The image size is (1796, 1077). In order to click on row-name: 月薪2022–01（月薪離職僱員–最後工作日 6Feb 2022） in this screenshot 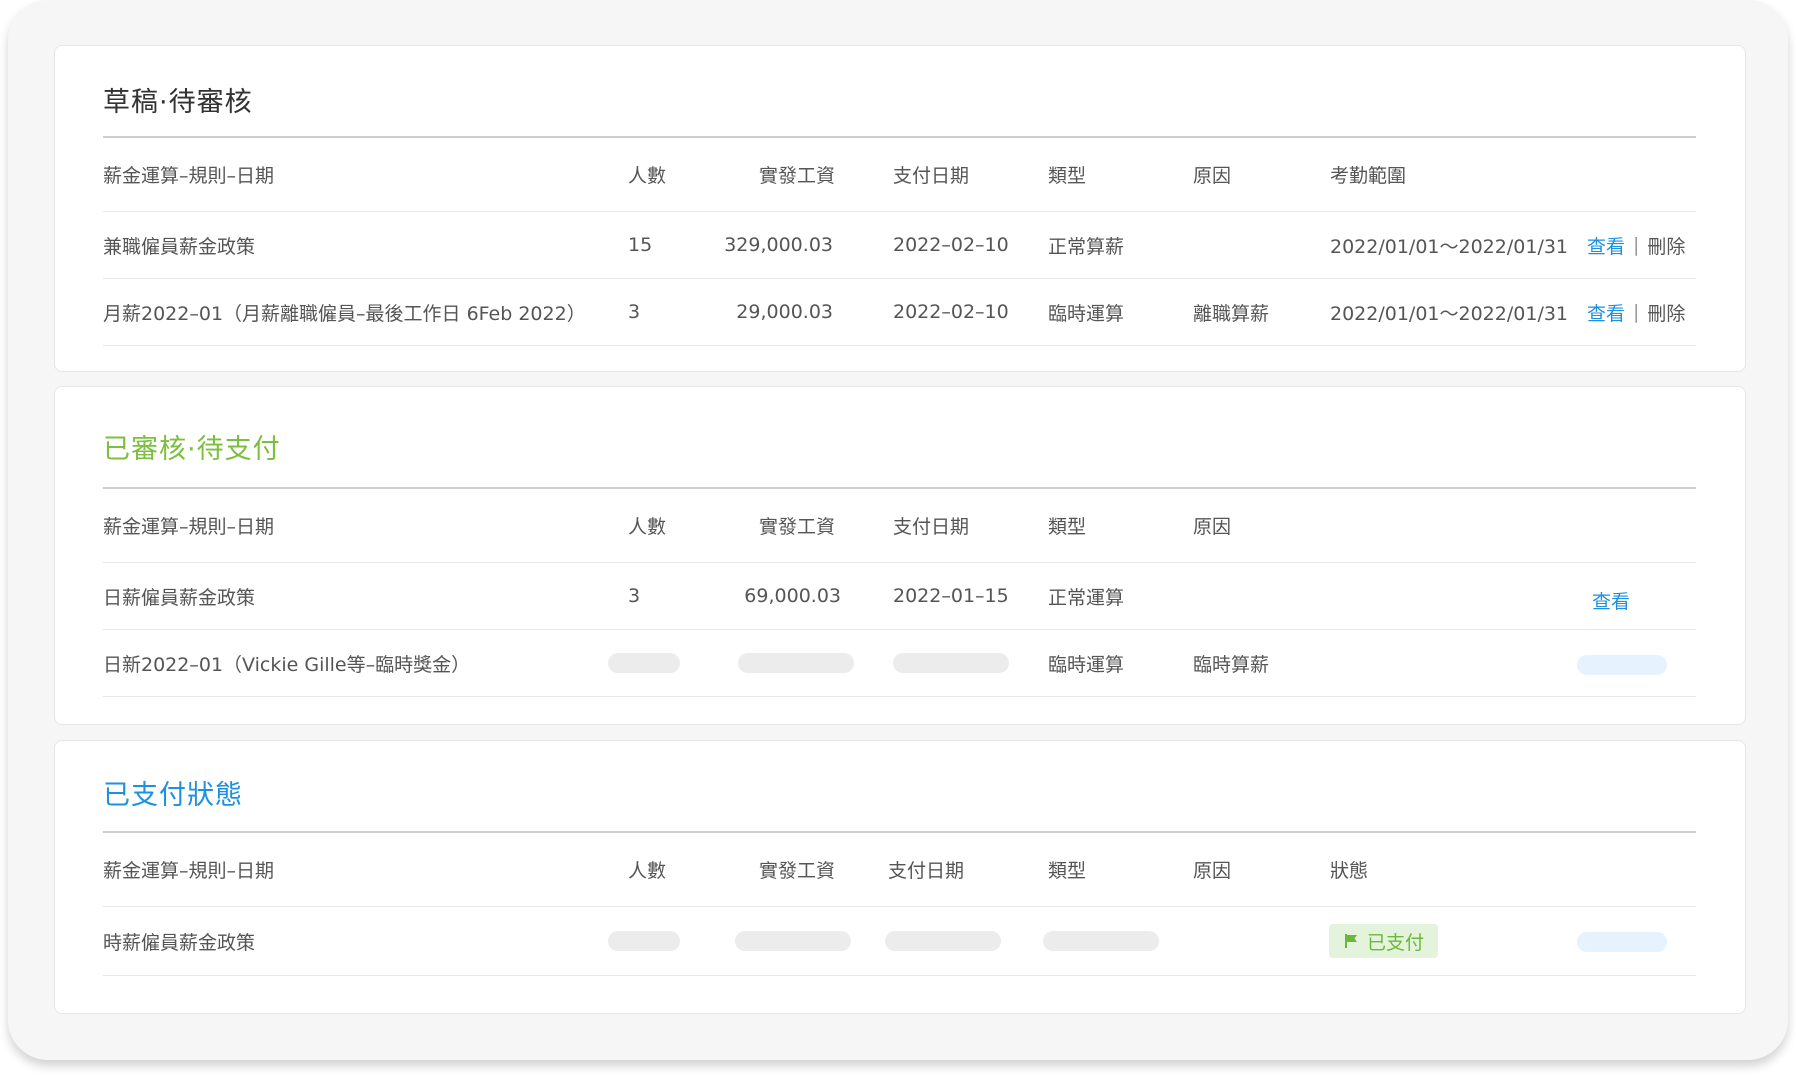, I will do `click(344, 313)`.